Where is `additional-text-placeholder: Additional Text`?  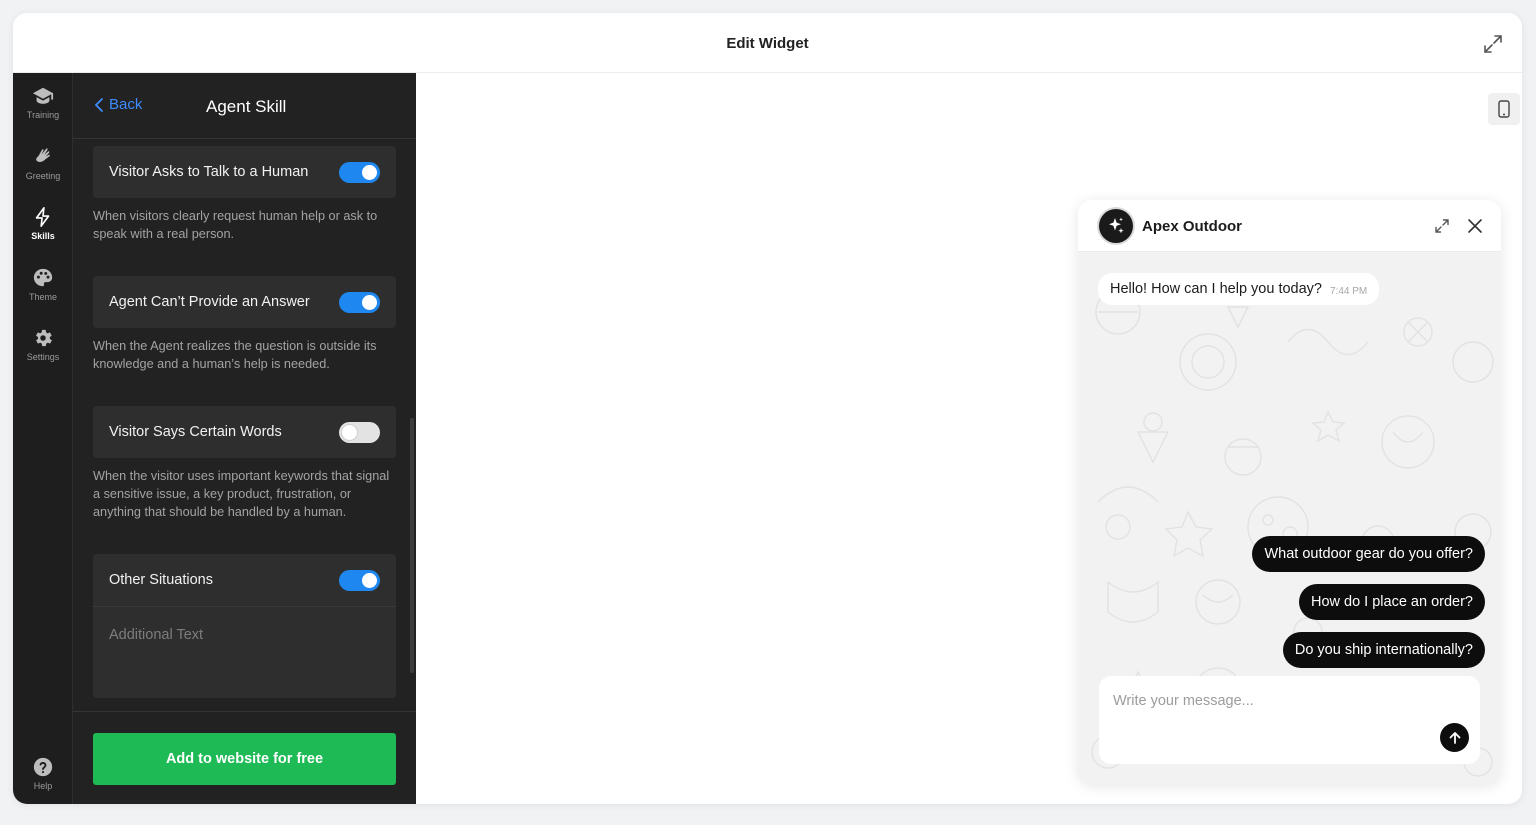
additional-text-placeholder: Additional Text is located at coordinates (156, 635).